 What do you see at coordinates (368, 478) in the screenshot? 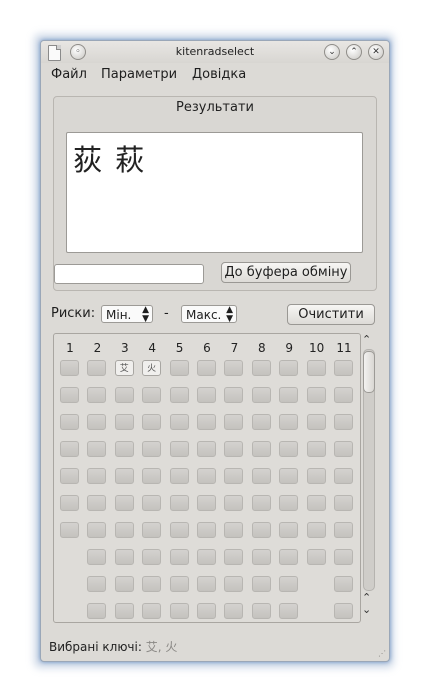
I see `radical-scrollbar: ⌃ ⌃ ⌄` at bounding box center [368, 478].